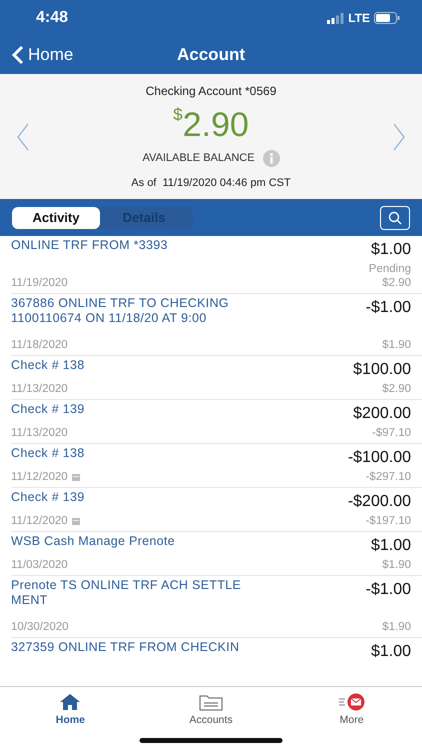  What do you see at coordinates (388, 477) in the screenshot?
I see `running-balance: -$297.10` at bounding box center [388, 477].